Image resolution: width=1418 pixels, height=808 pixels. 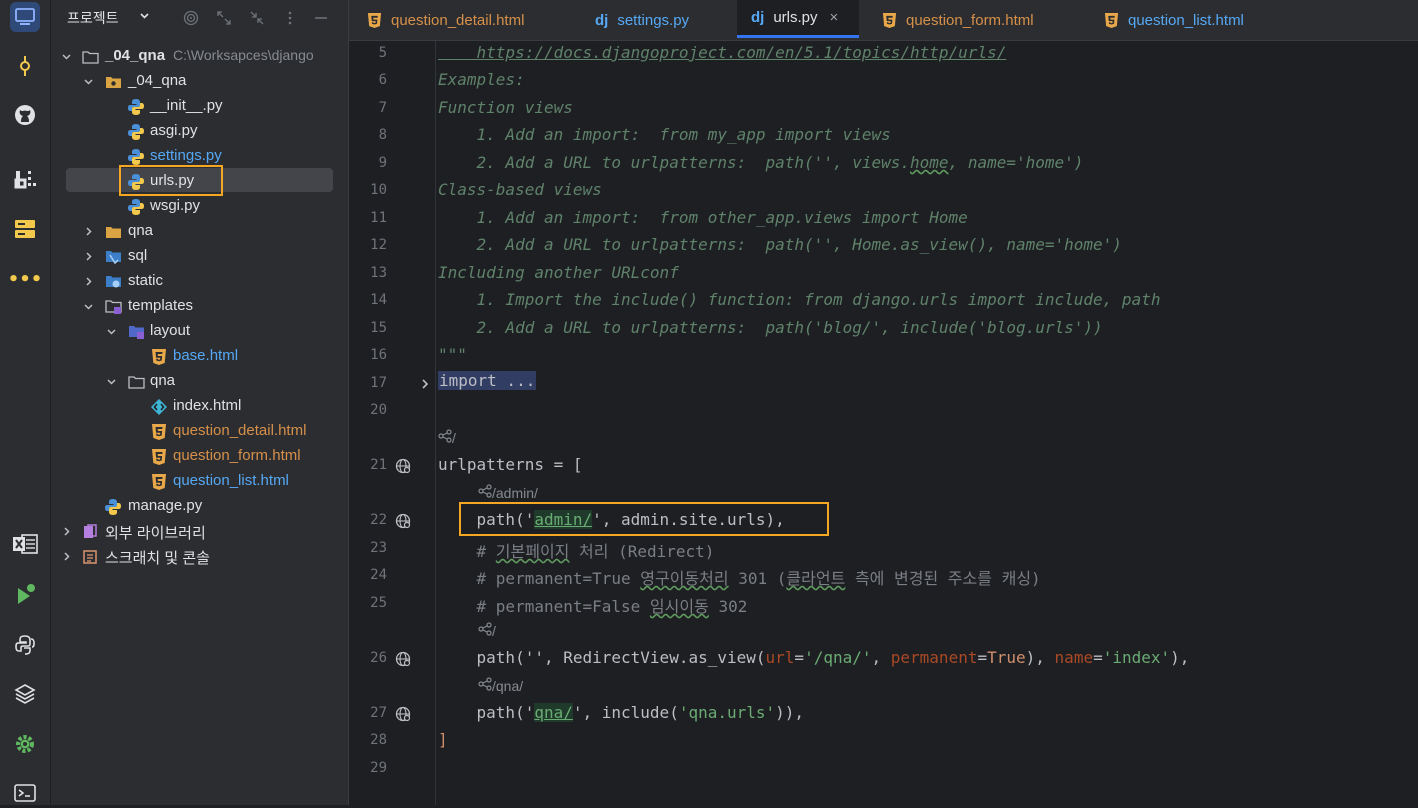 What do you see at coordinates (224, 18) in the screenshot?
I see `expand-all-icon` at bounding box center [224, 18].